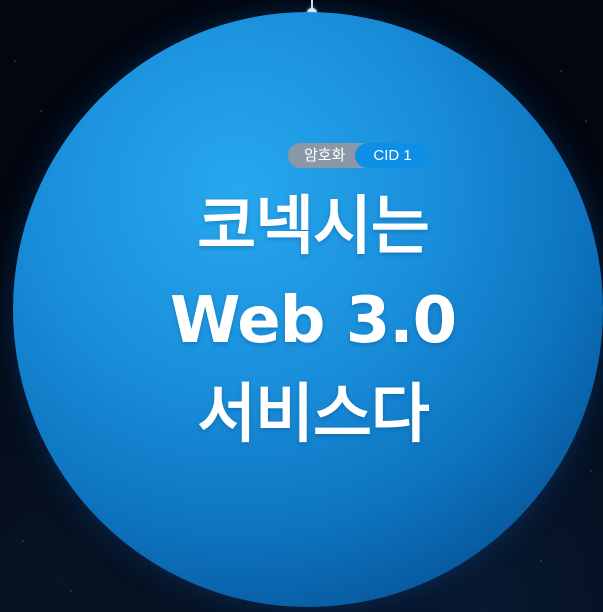  Describe the element at coordinates (313, 415) in the screenshot. I see `headline-line-3: 서비스다` at that location.